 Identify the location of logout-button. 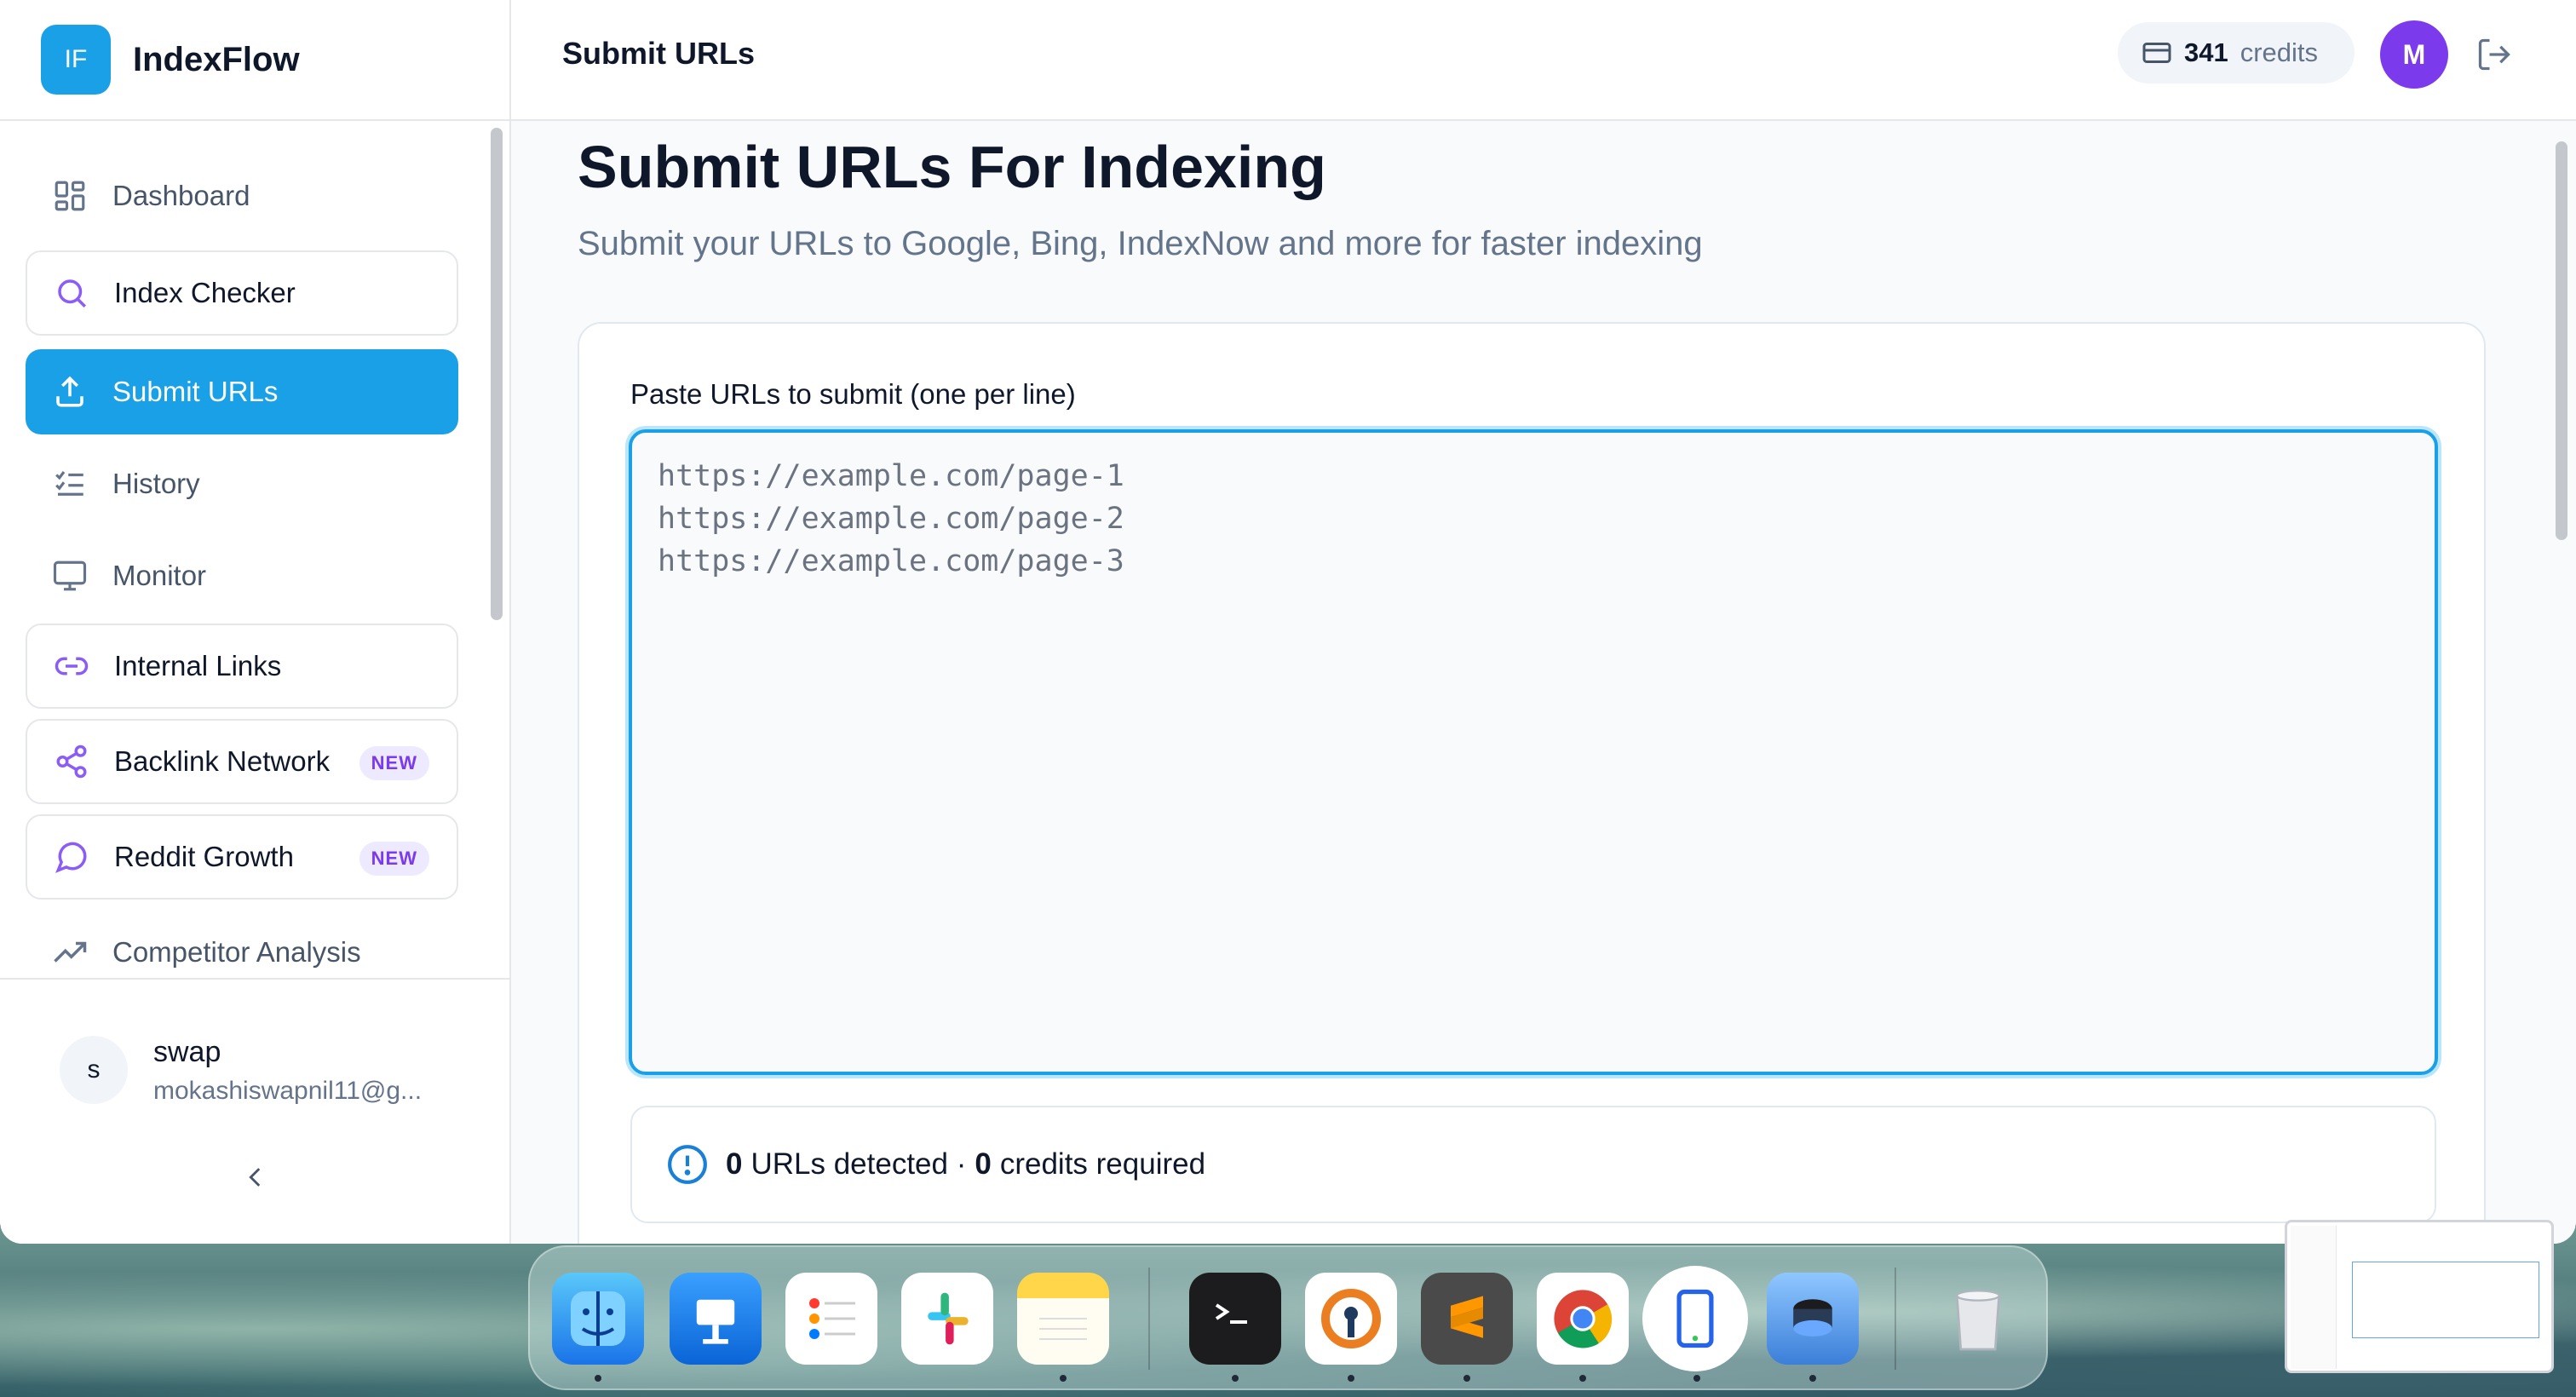
(2494, 54).